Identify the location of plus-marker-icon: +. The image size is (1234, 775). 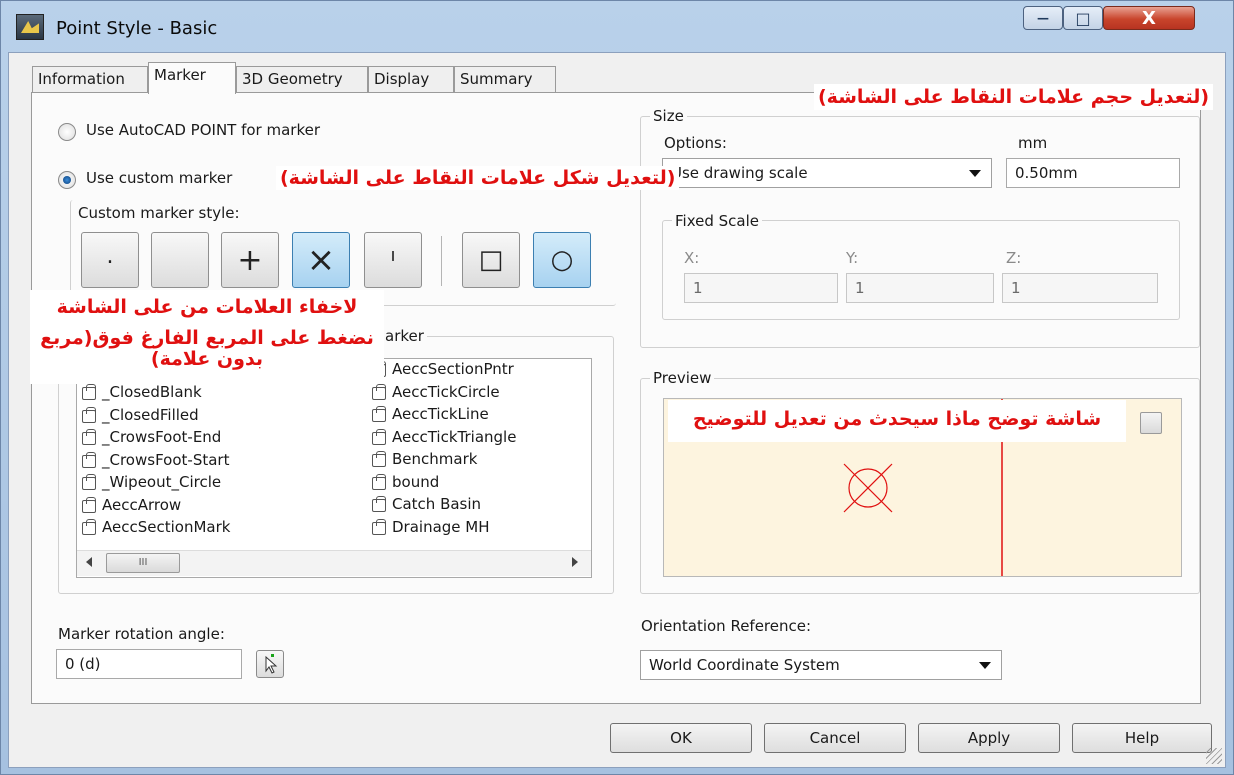
(250, 260).